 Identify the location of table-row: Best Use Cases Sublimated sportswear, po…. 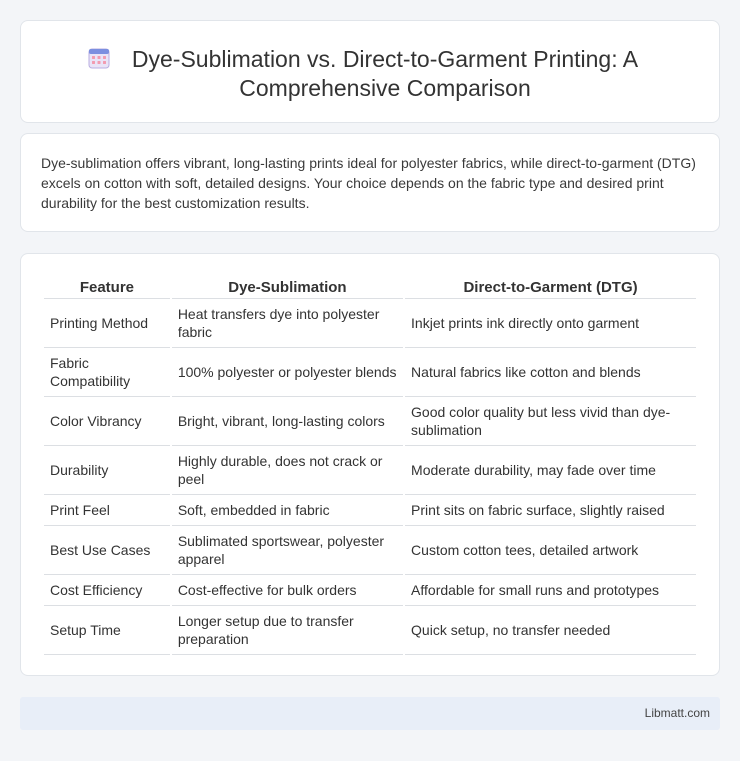
(370, 550).